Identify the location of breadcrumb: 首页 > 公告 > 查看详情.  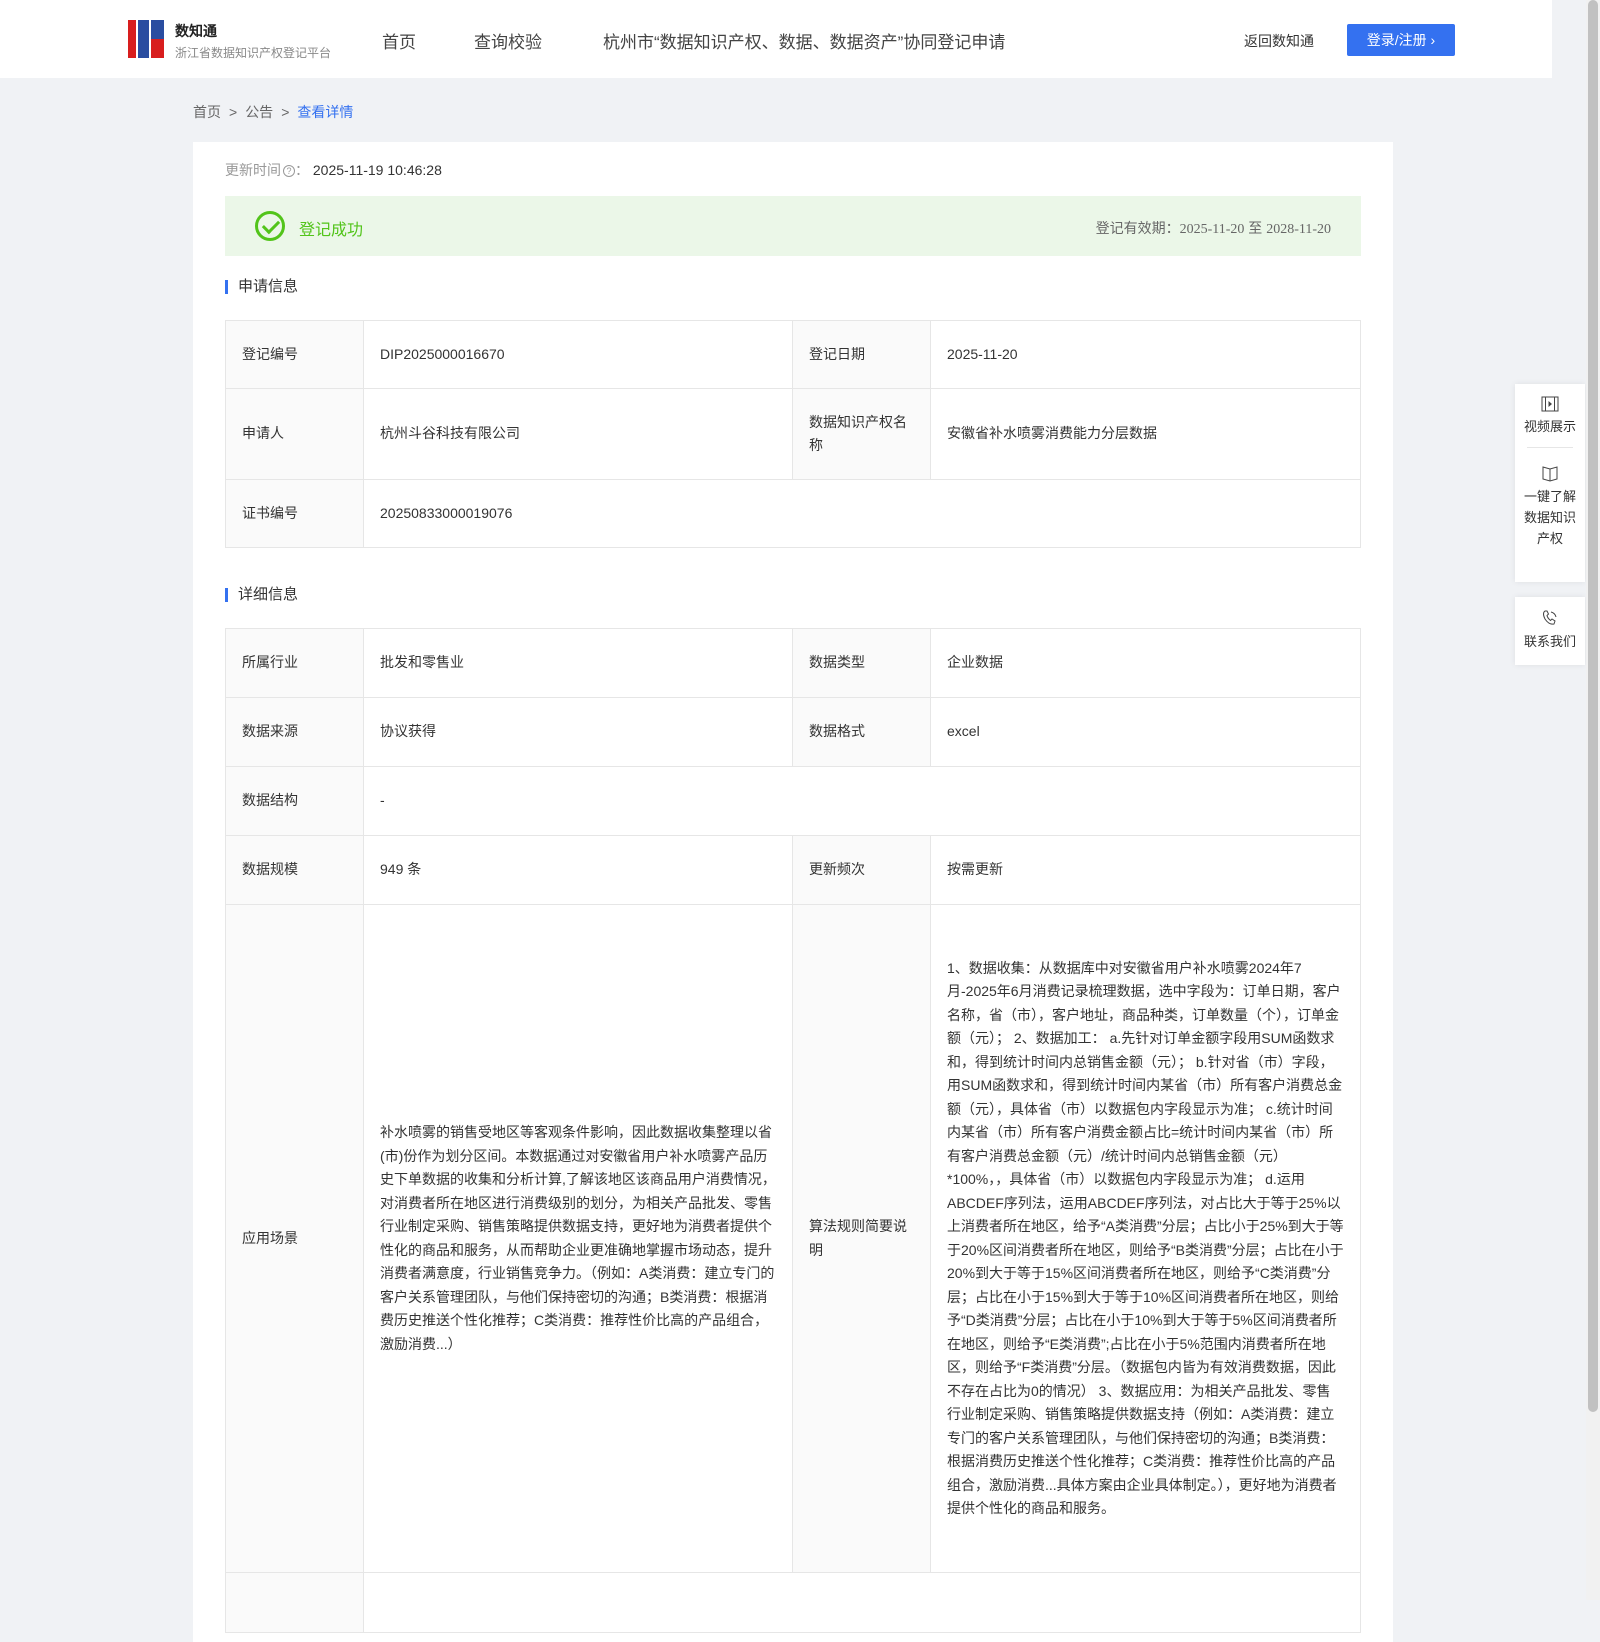
(273, 112).